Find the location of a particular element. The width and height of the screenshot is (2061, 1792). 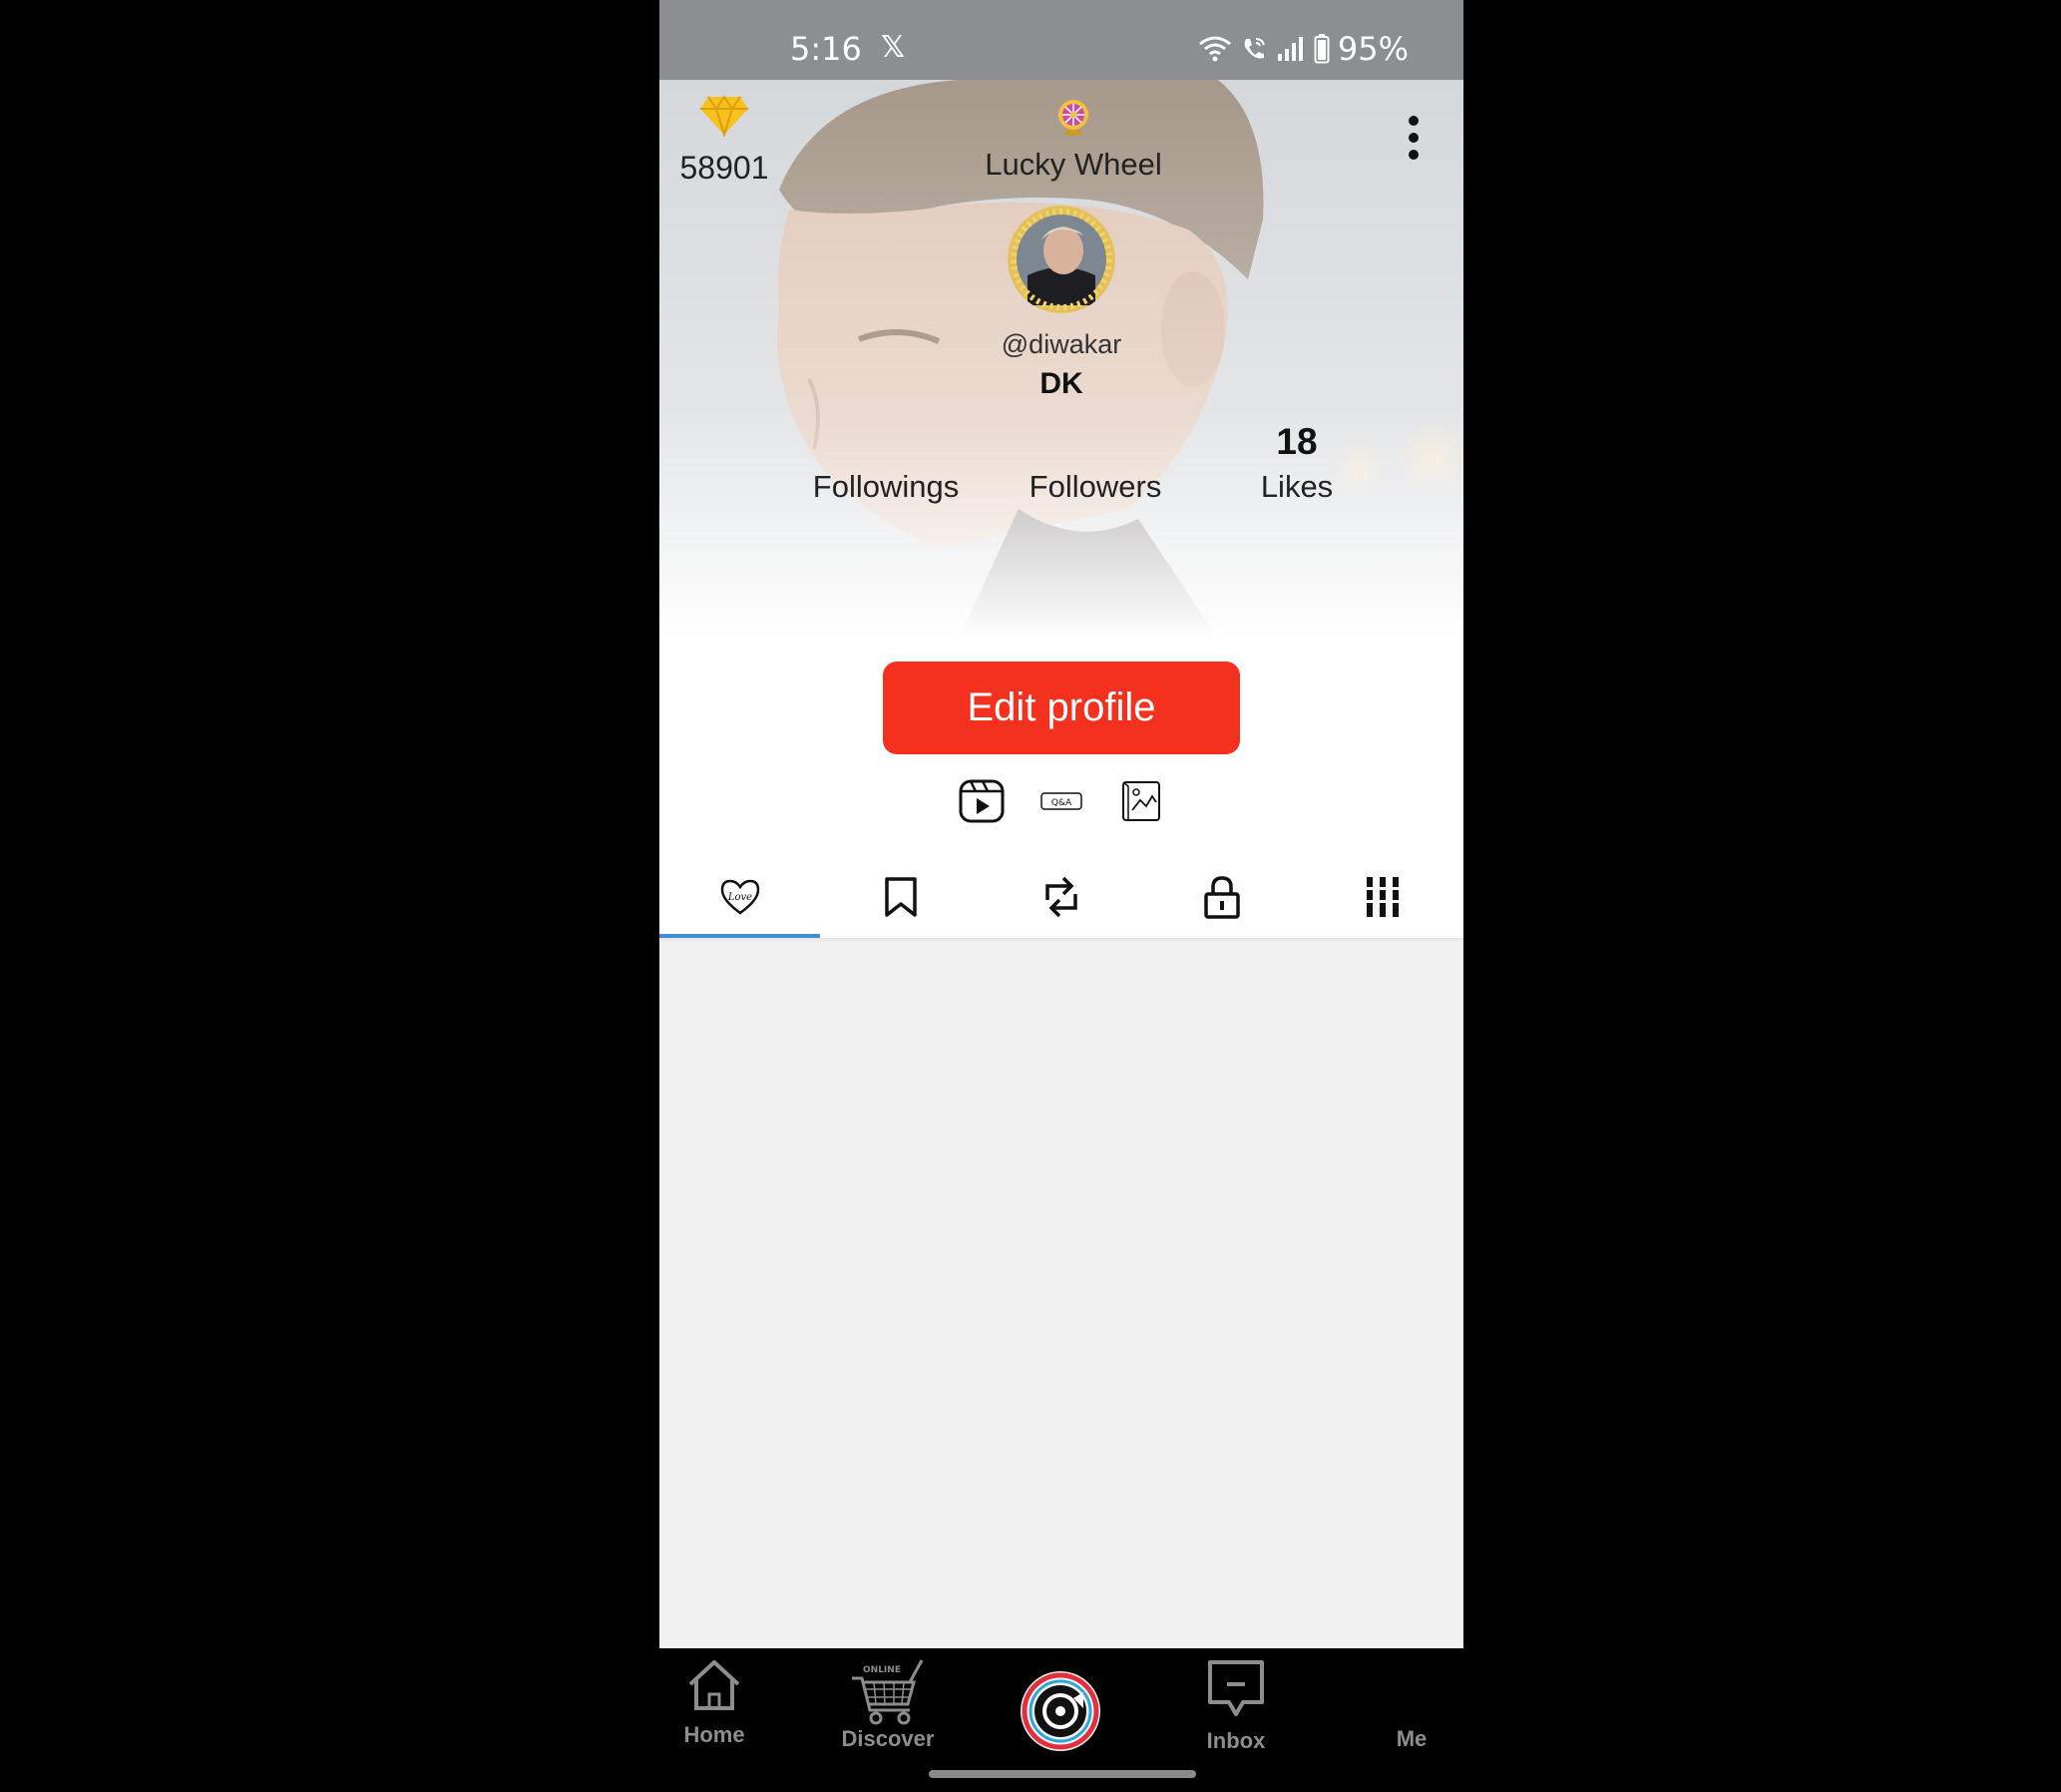

diamond-count: 58901 is located at coordinates (724, 168).